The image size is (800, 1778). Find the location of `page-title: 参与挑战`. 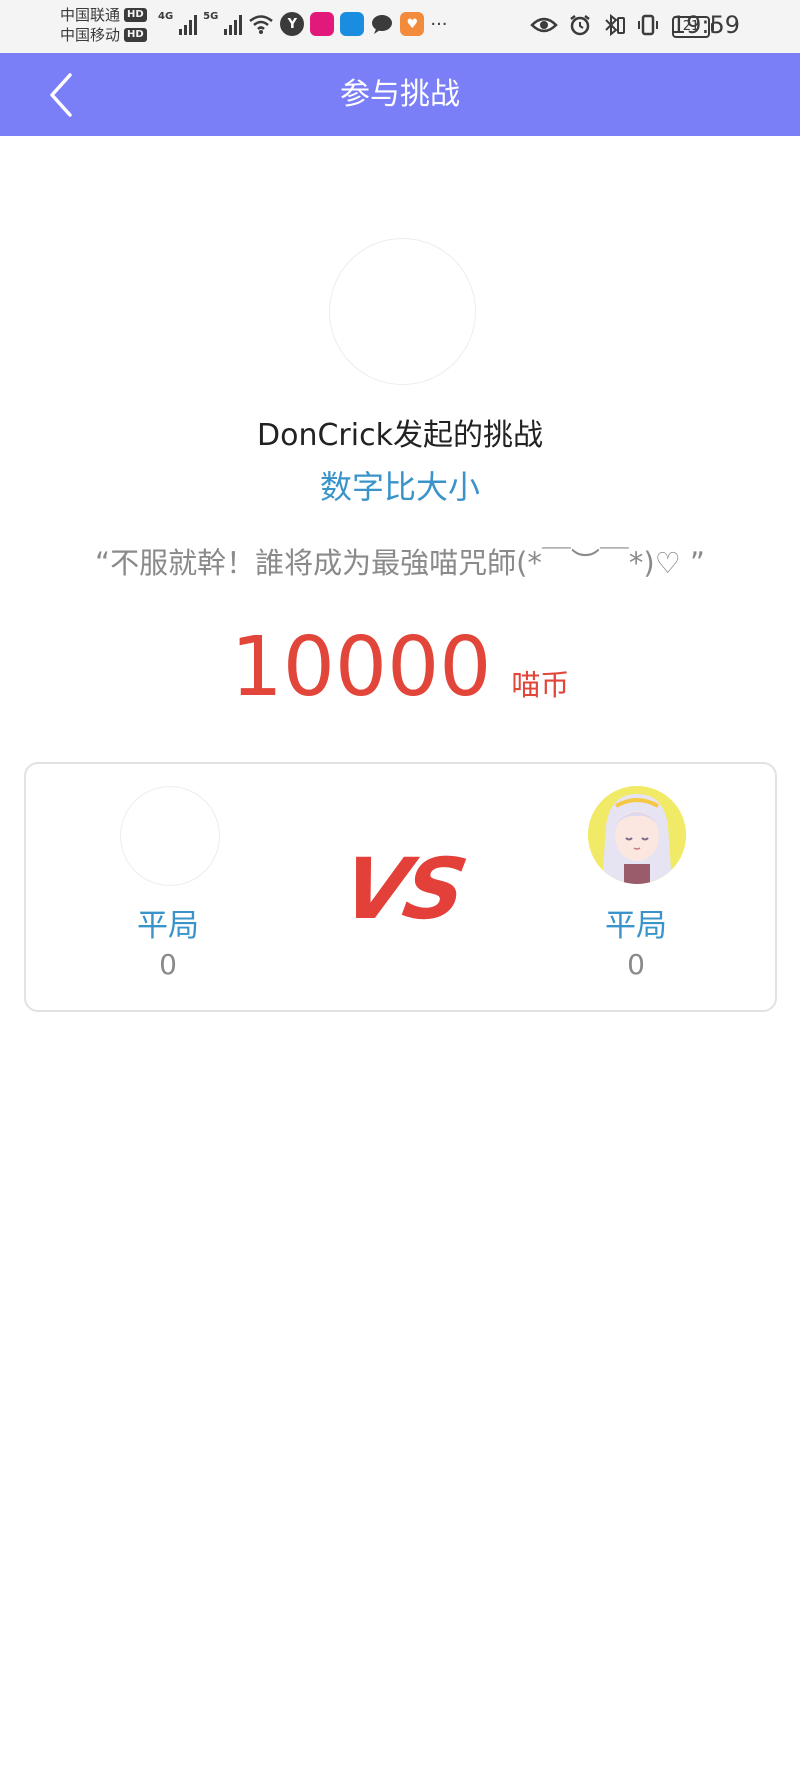

page-title: 参与挑战 is located at coordinates (400, 94).